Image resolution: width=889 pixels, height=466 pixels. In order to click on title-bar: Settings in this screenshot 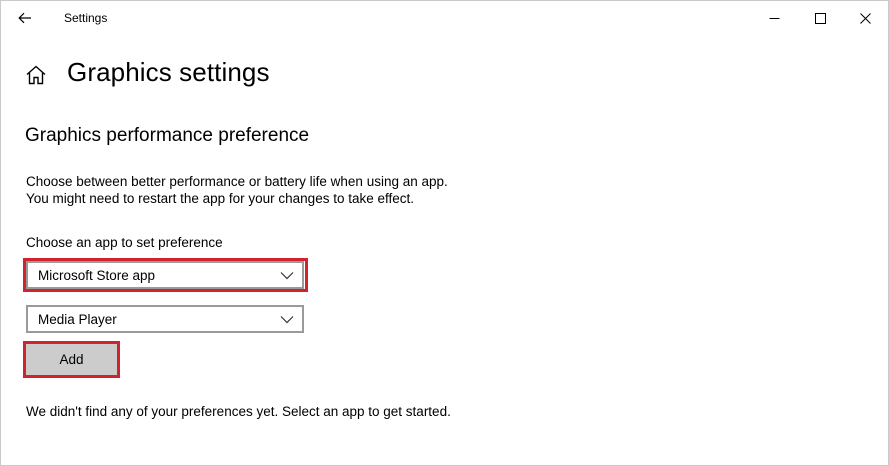, I will do `click(444, 18)`.